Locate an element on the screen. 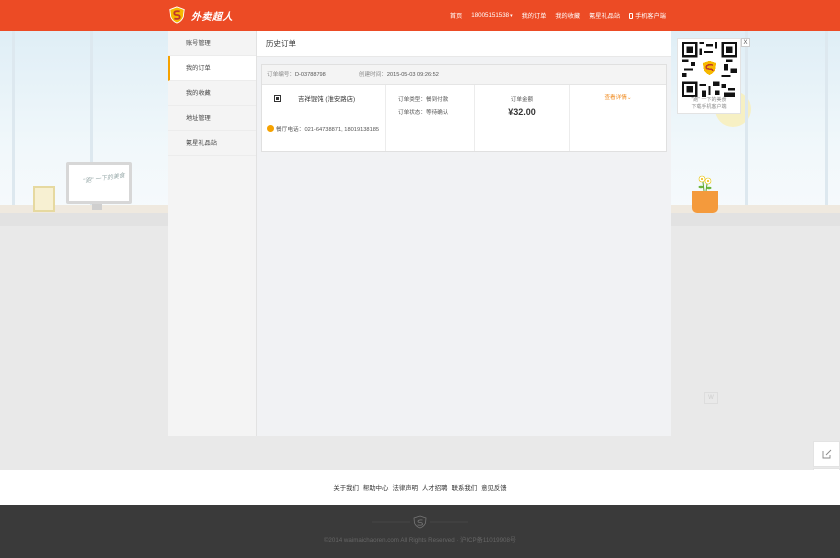  tel-value: 021-64738871, 18019138185 is located at coordinates (342, 130).